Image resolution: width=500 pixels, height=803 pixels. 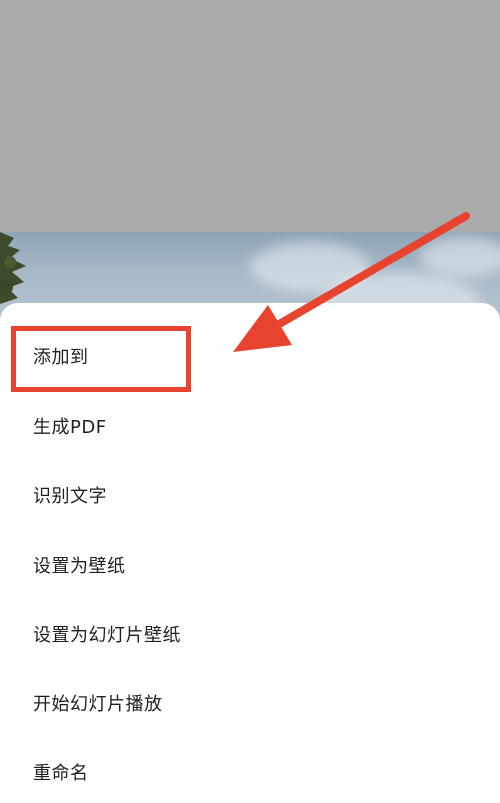 I want to click on menu-item-start-slideshow: 开始幻灯片播放, so click(x=98, y=703).